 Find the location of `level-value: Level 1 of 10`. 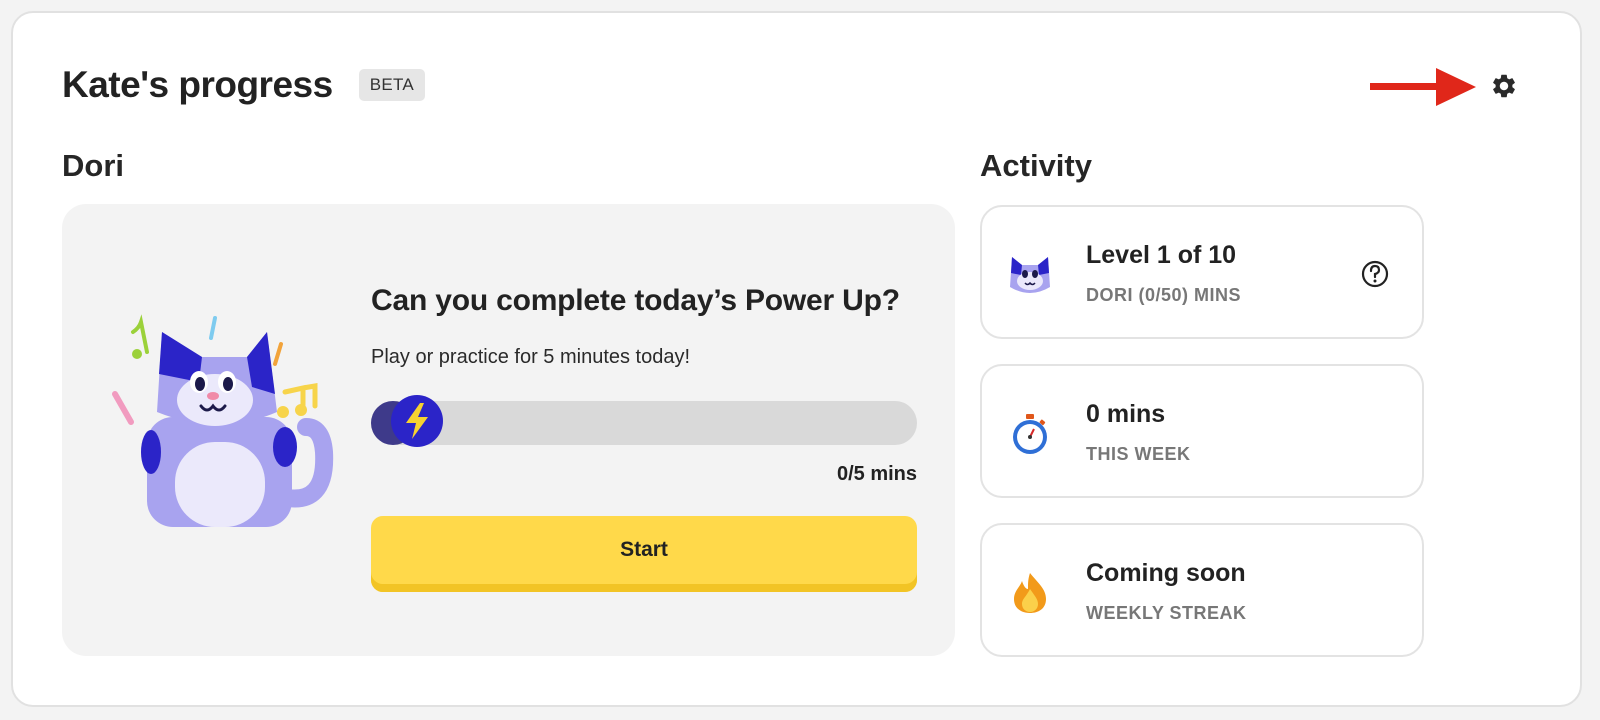

level-value: Level 1 of 10 is located at coordinates (1161, 255).